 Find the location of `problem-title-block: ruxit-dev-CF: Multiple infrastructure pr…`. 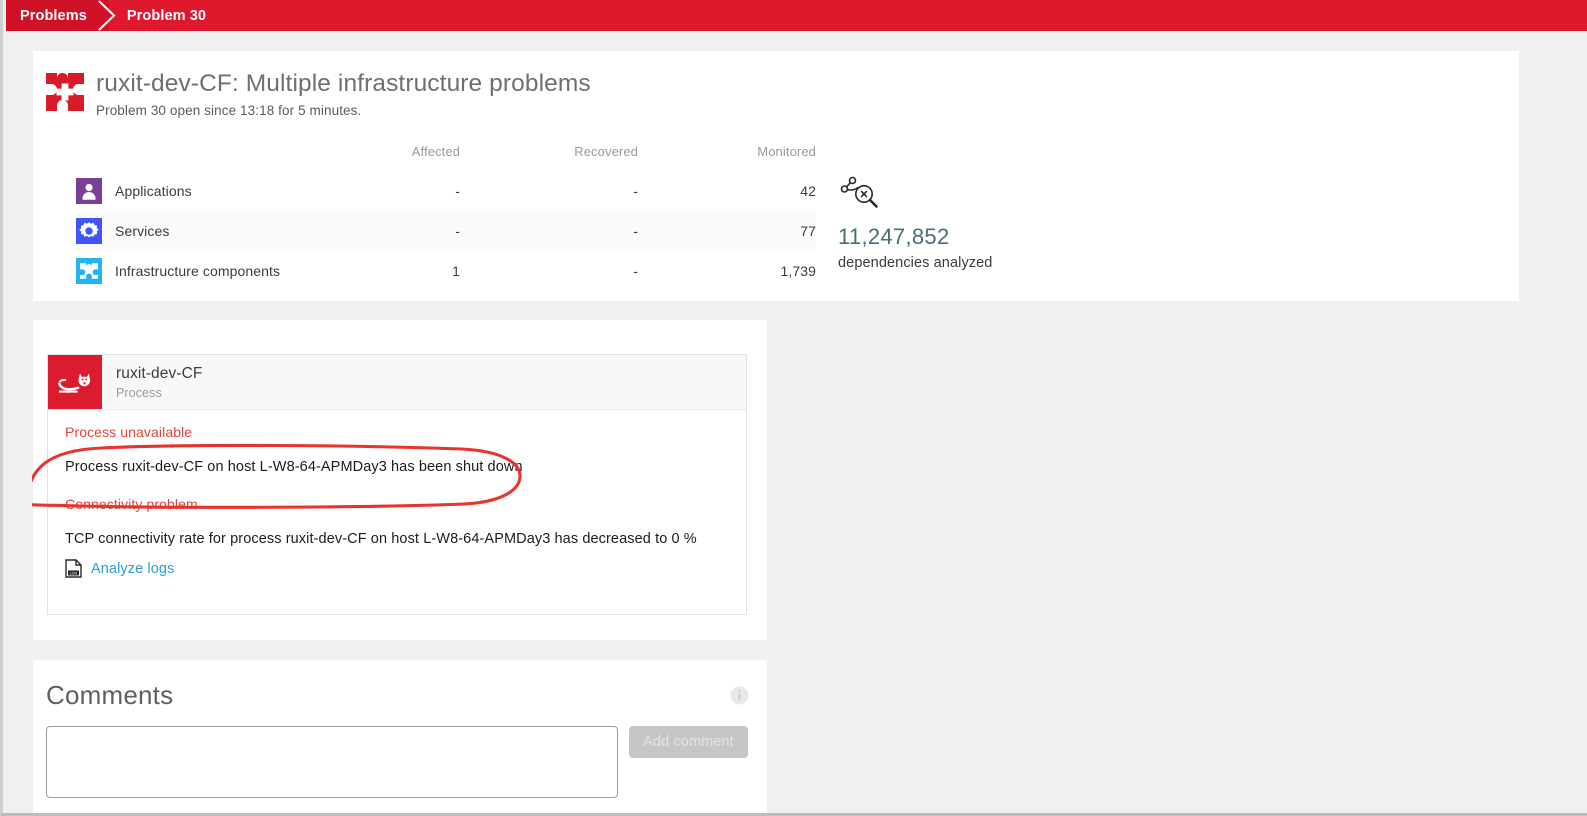

problem-title-block: ruxit-dev-CF: Multiple infrastructure pr… is located at coordinates (343, 94).